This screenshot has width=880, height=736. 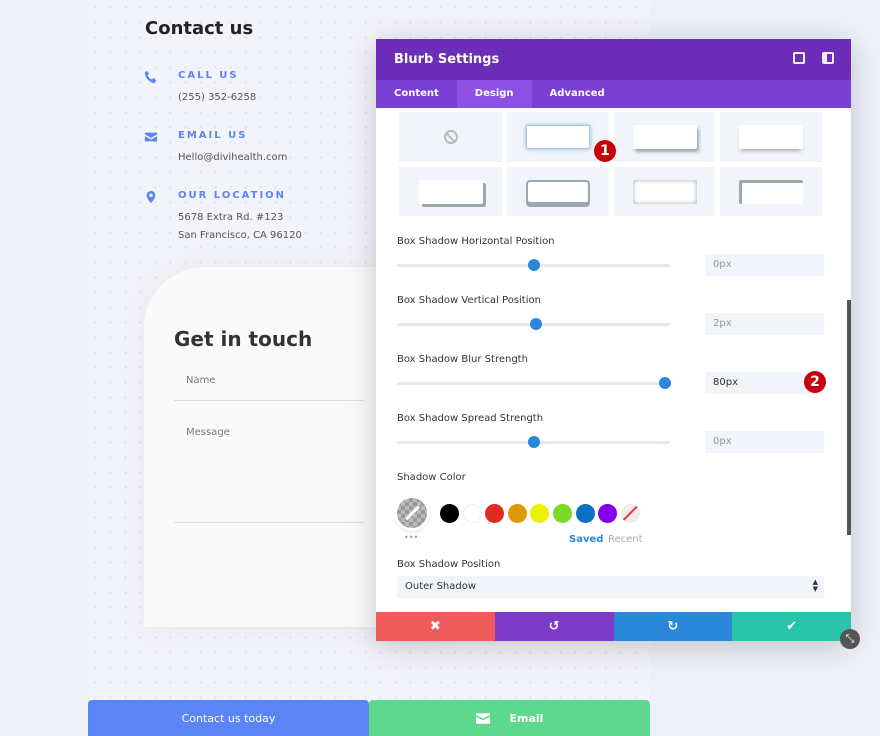 I want to click on contact-email-title: EMAIL US, so click(x=213, y=135).